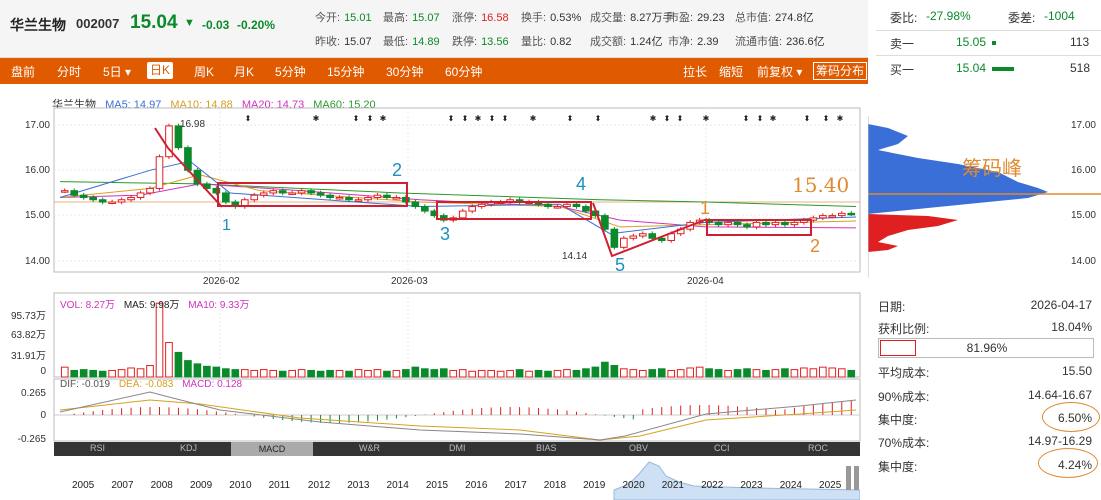  What do you see at coordinates (328, 18) in the screenshot?
I see `stat-label: 今开:` at bounding box center [328, 18].